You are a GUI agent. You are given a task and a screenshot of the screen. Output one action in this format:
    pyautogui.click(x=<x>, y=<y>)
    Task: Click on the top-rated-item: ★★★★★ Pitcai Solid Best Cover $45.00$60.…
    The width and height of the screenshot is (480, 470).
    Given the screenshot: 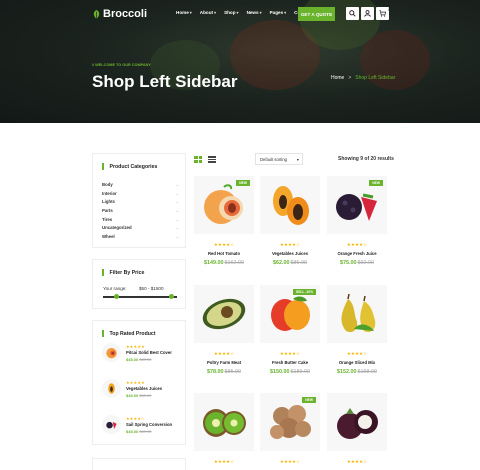 What is the action you would take?
    pyautogui.click(x=137, y=352)
    